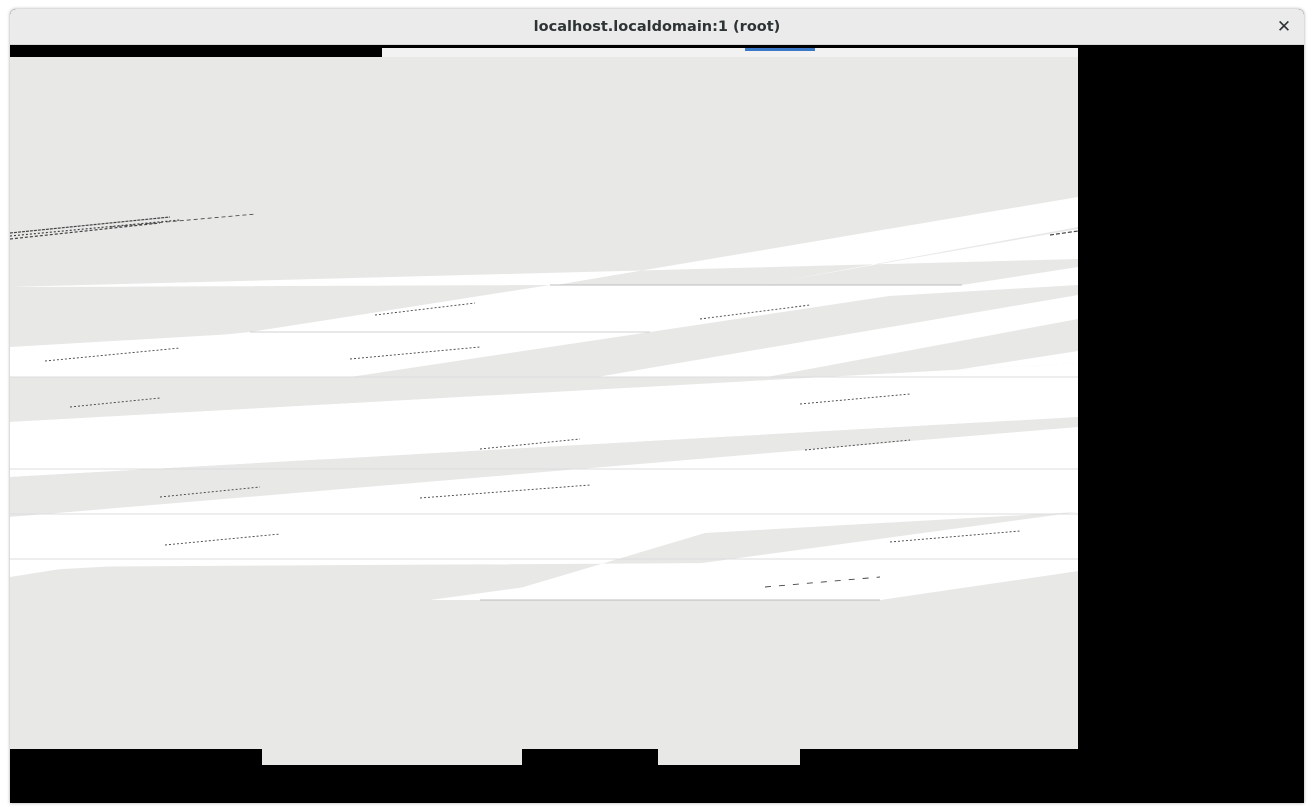  What do you see at coordinates (392, 757) in the screenshot?
I see `remote-bottom-panel-left` at bounding box center [392, 757].